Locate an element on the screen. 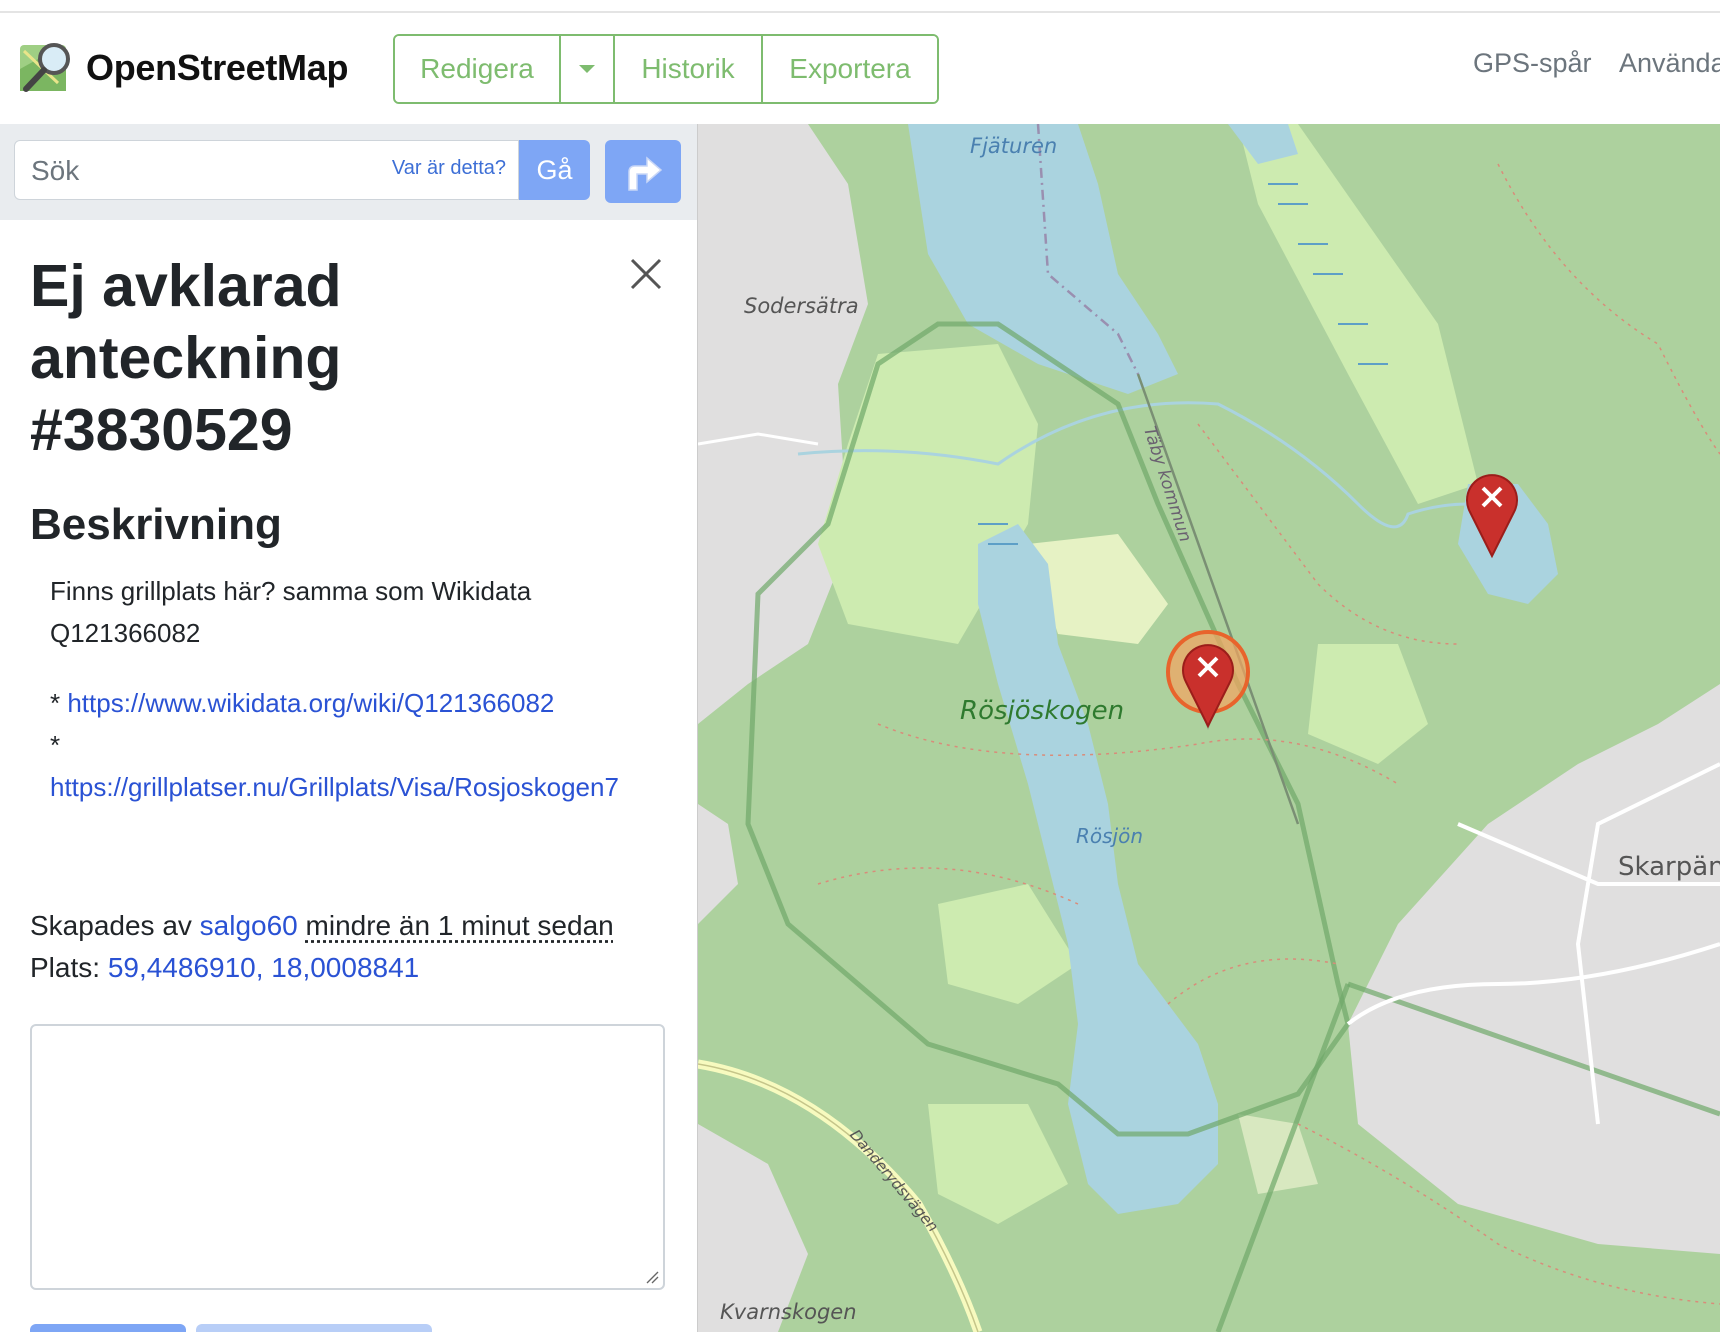  export-button: Exportera is located at coordinates (850, 69).